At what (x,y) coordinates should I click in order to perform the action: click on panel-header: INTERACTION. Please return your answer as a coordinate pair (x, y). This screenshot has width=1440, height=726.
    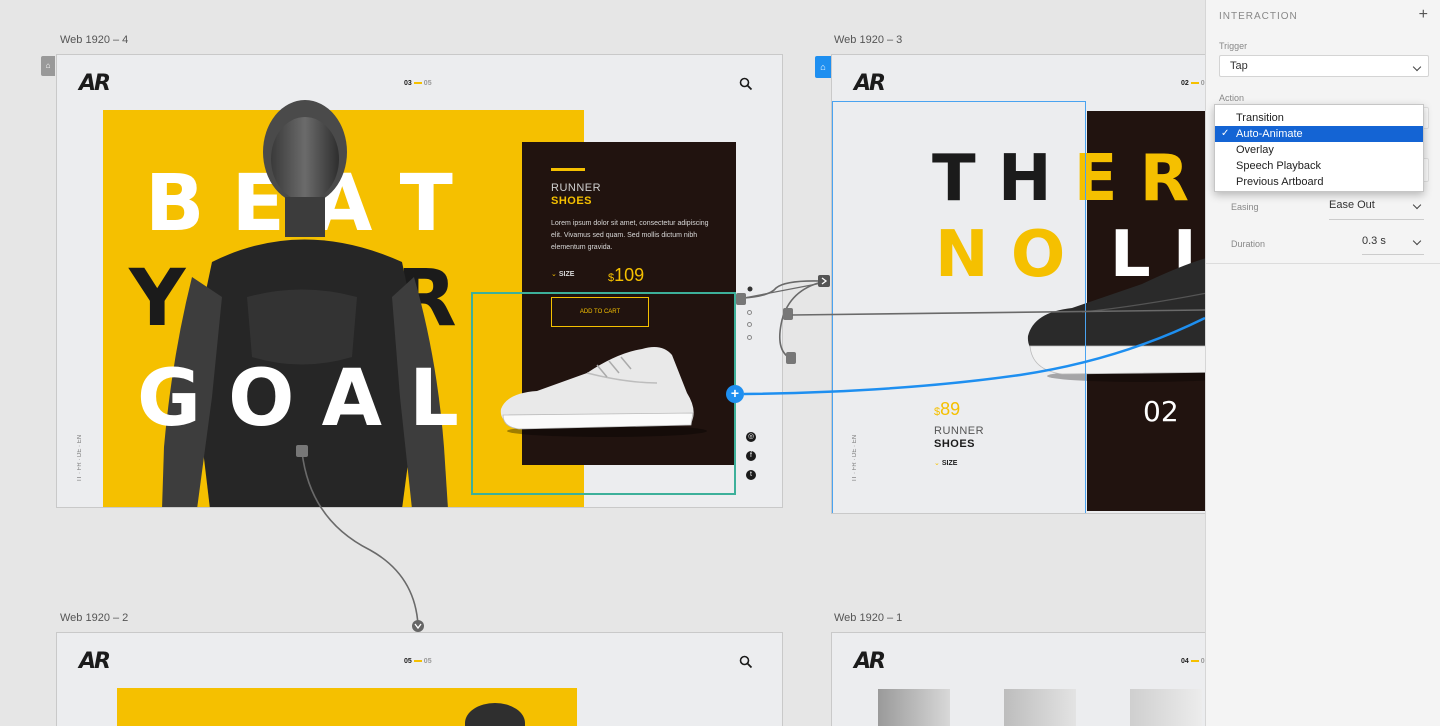
    Looking at the image, I should click on (1258, 16).